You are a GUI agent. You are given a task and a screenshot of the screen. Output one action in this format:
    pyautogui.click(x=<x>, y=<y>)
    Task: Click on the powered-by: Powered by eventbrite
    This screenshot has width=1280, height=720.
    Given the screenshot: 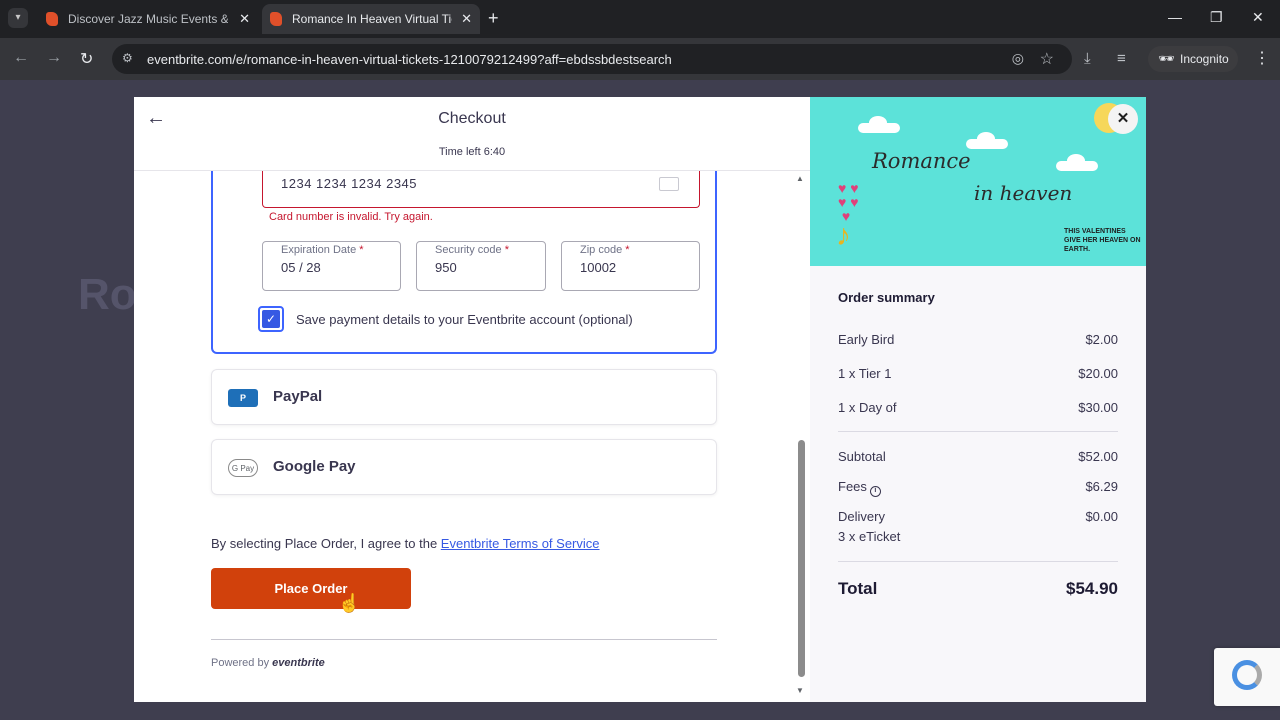 What is the action you would take?
    pyautogui.click(x=268, y=663)
    